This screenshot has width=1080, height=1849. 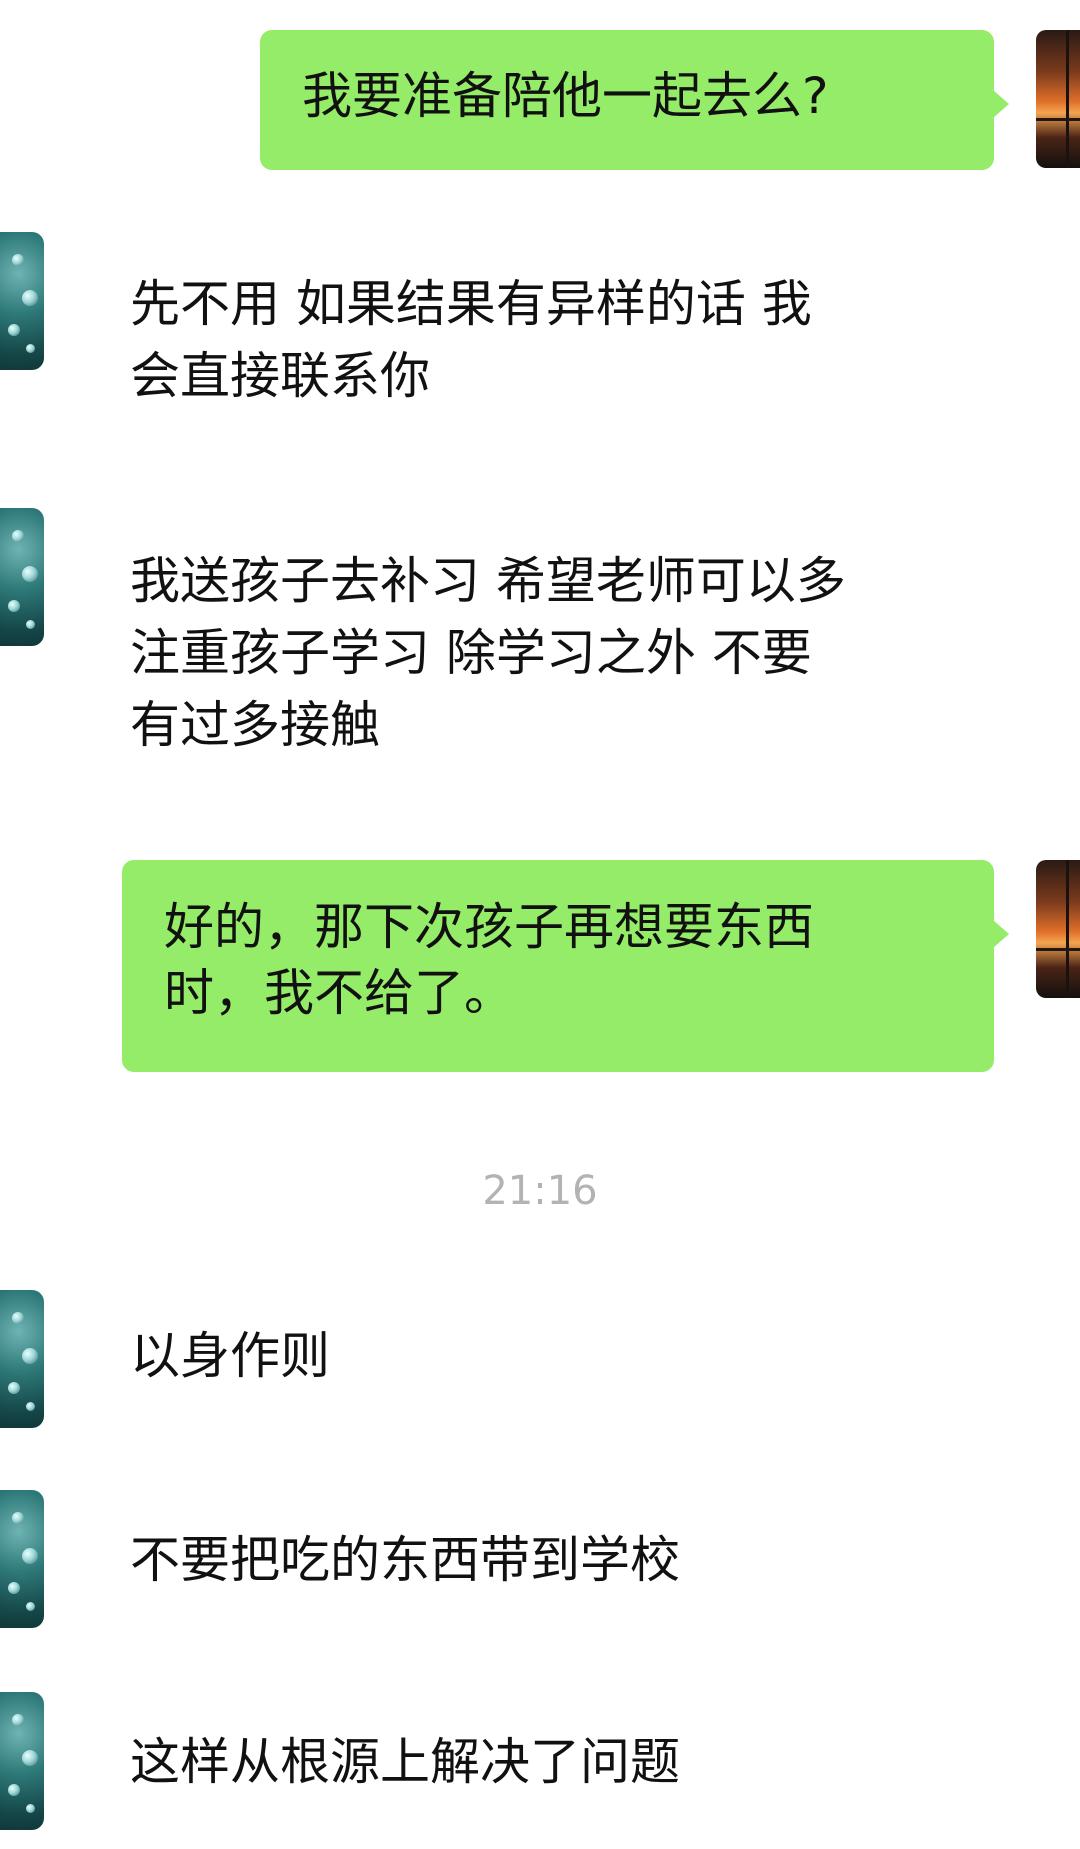 What do you see at coordinates (565, 96) in the screenshot?
I see `message-text: 我要准备陪他一起去么?` at bounding box center [565, 96].